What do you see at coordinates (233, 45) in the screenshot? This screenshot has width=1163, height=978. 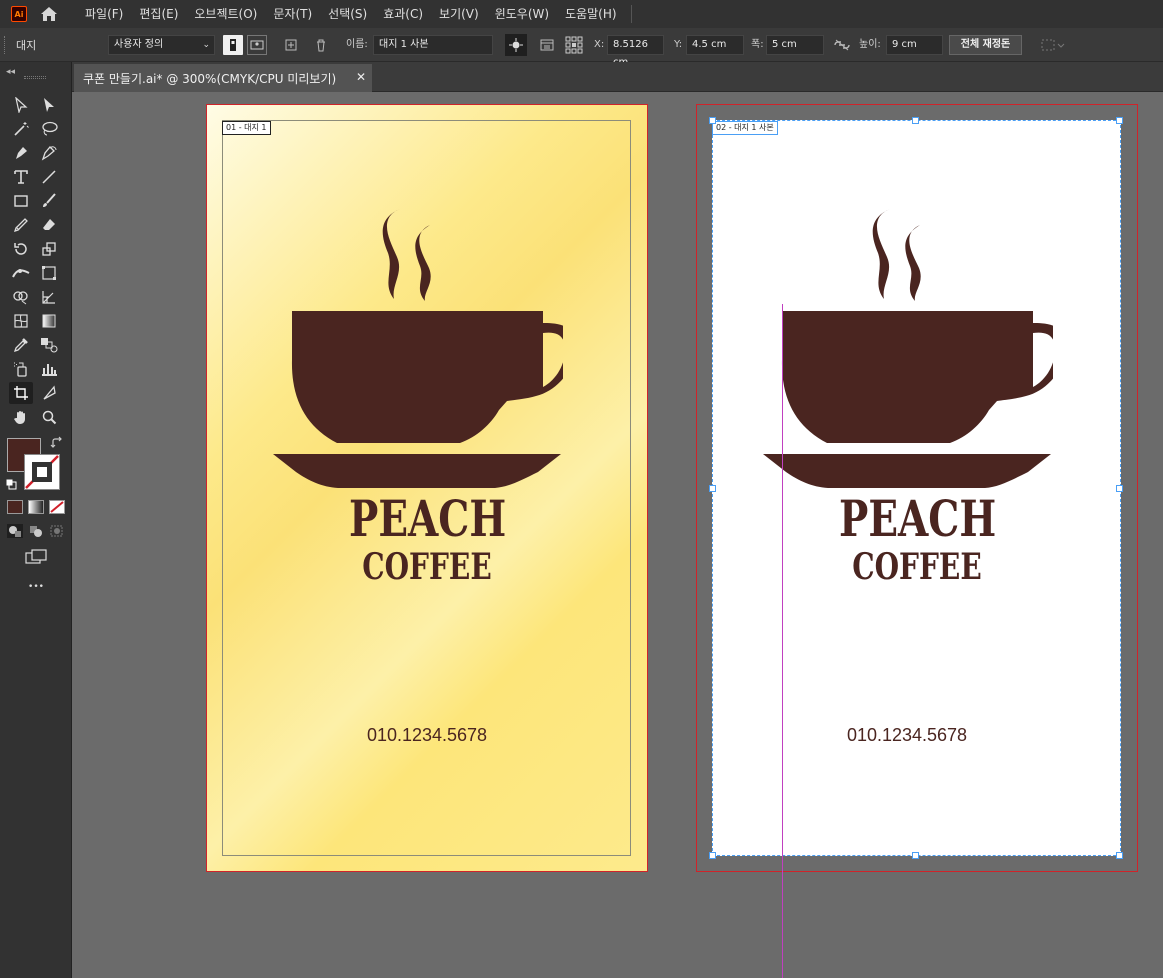 I see `portrait-orientation-button` at bounding box center [233, 45].